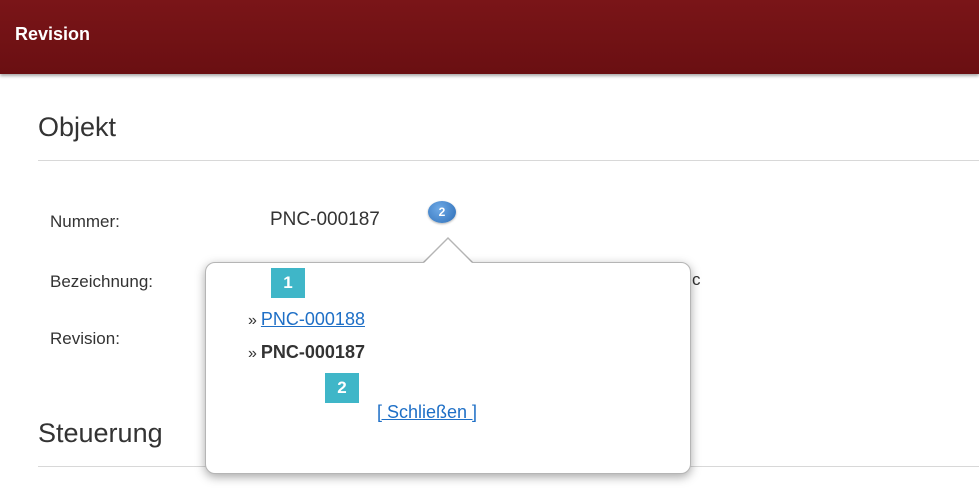 Image resolution: width=979 pixels, height=504 pixels. Describe the element at coordinates (100, 433) in the screenshot. I see `section-title-steuerung: Steuerung` at that location.